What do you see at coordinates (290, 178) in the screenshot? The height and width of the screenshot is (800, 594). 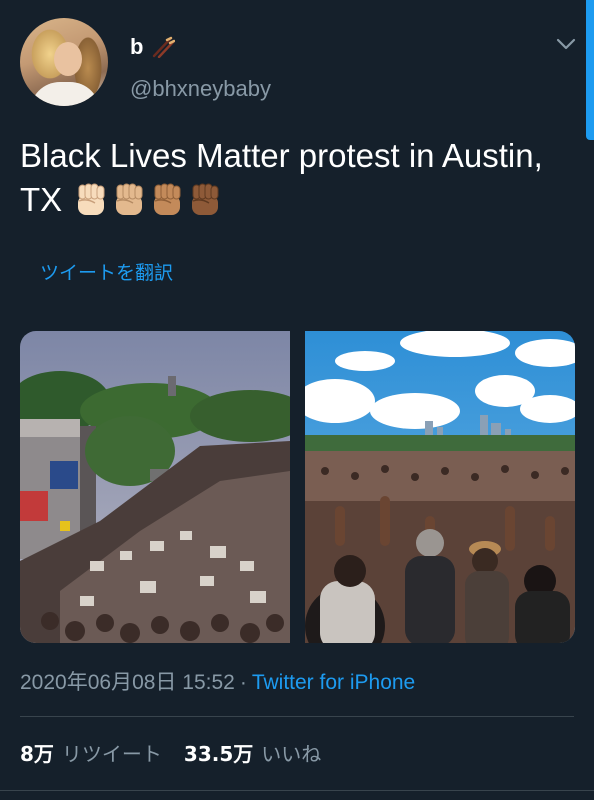 I see `tweet-text: Black Lives Matter protest in Austin, TX` at bounding box center [290, 178].